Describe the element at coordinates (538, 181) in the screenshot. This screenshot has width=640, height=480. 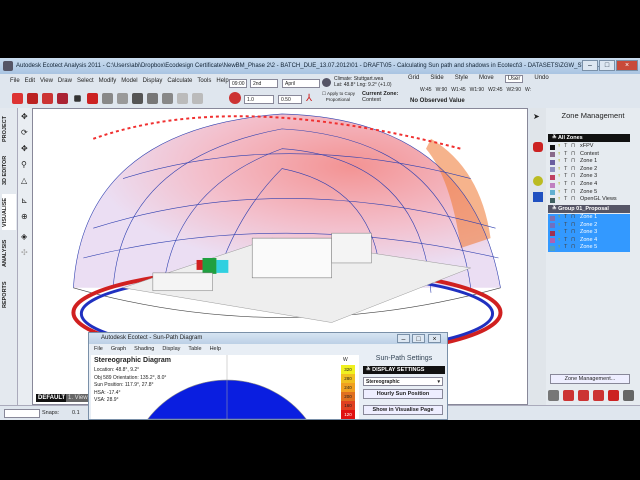
I see `light-icon` at that location.